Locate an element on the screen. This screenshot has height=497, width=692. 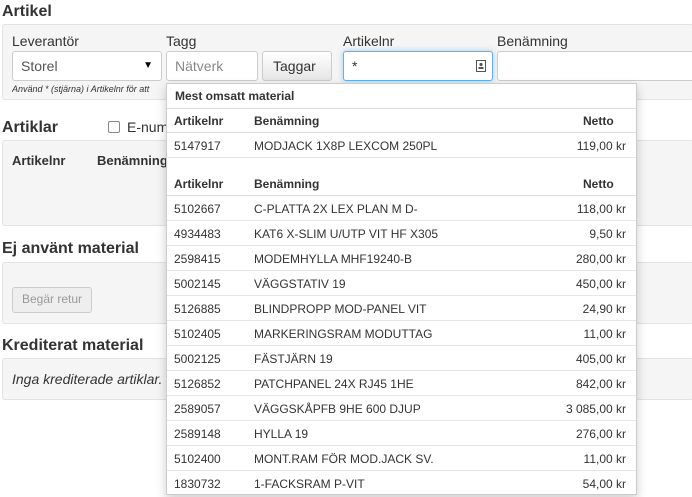
krediterat-title: Krediterat material is located at coordinates (73, 345).